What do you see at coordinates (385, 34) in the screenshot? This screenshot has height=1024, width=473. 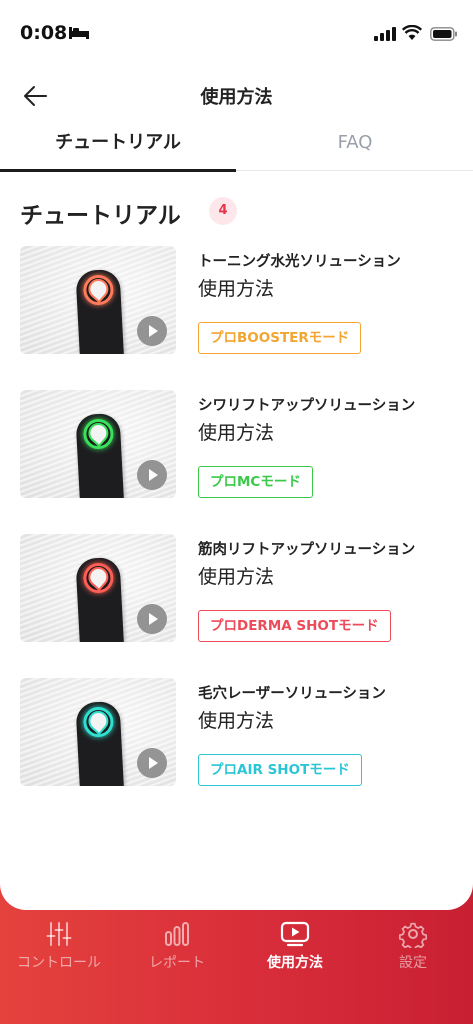 I see `signal-icon` at bounding box center [385, 34].